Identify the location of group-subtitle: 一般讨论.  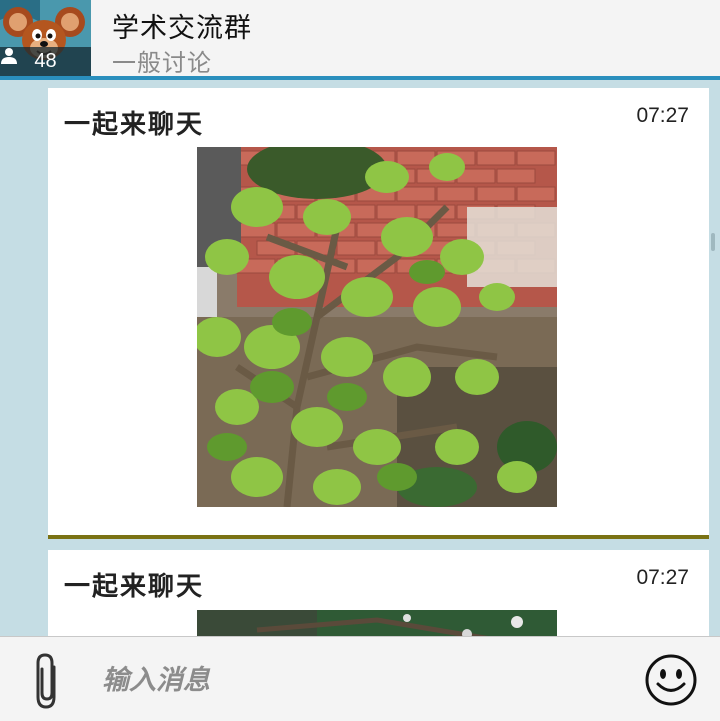
(162, 63).